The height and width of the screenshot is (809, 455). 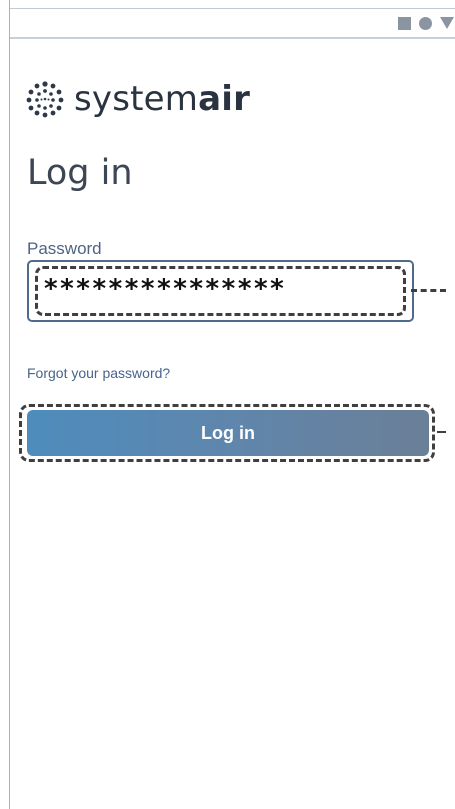 What do you see at coordinates (447, 23) in the screenshot?
I see `triangle-down-icon` at bounding box center [447, 23].